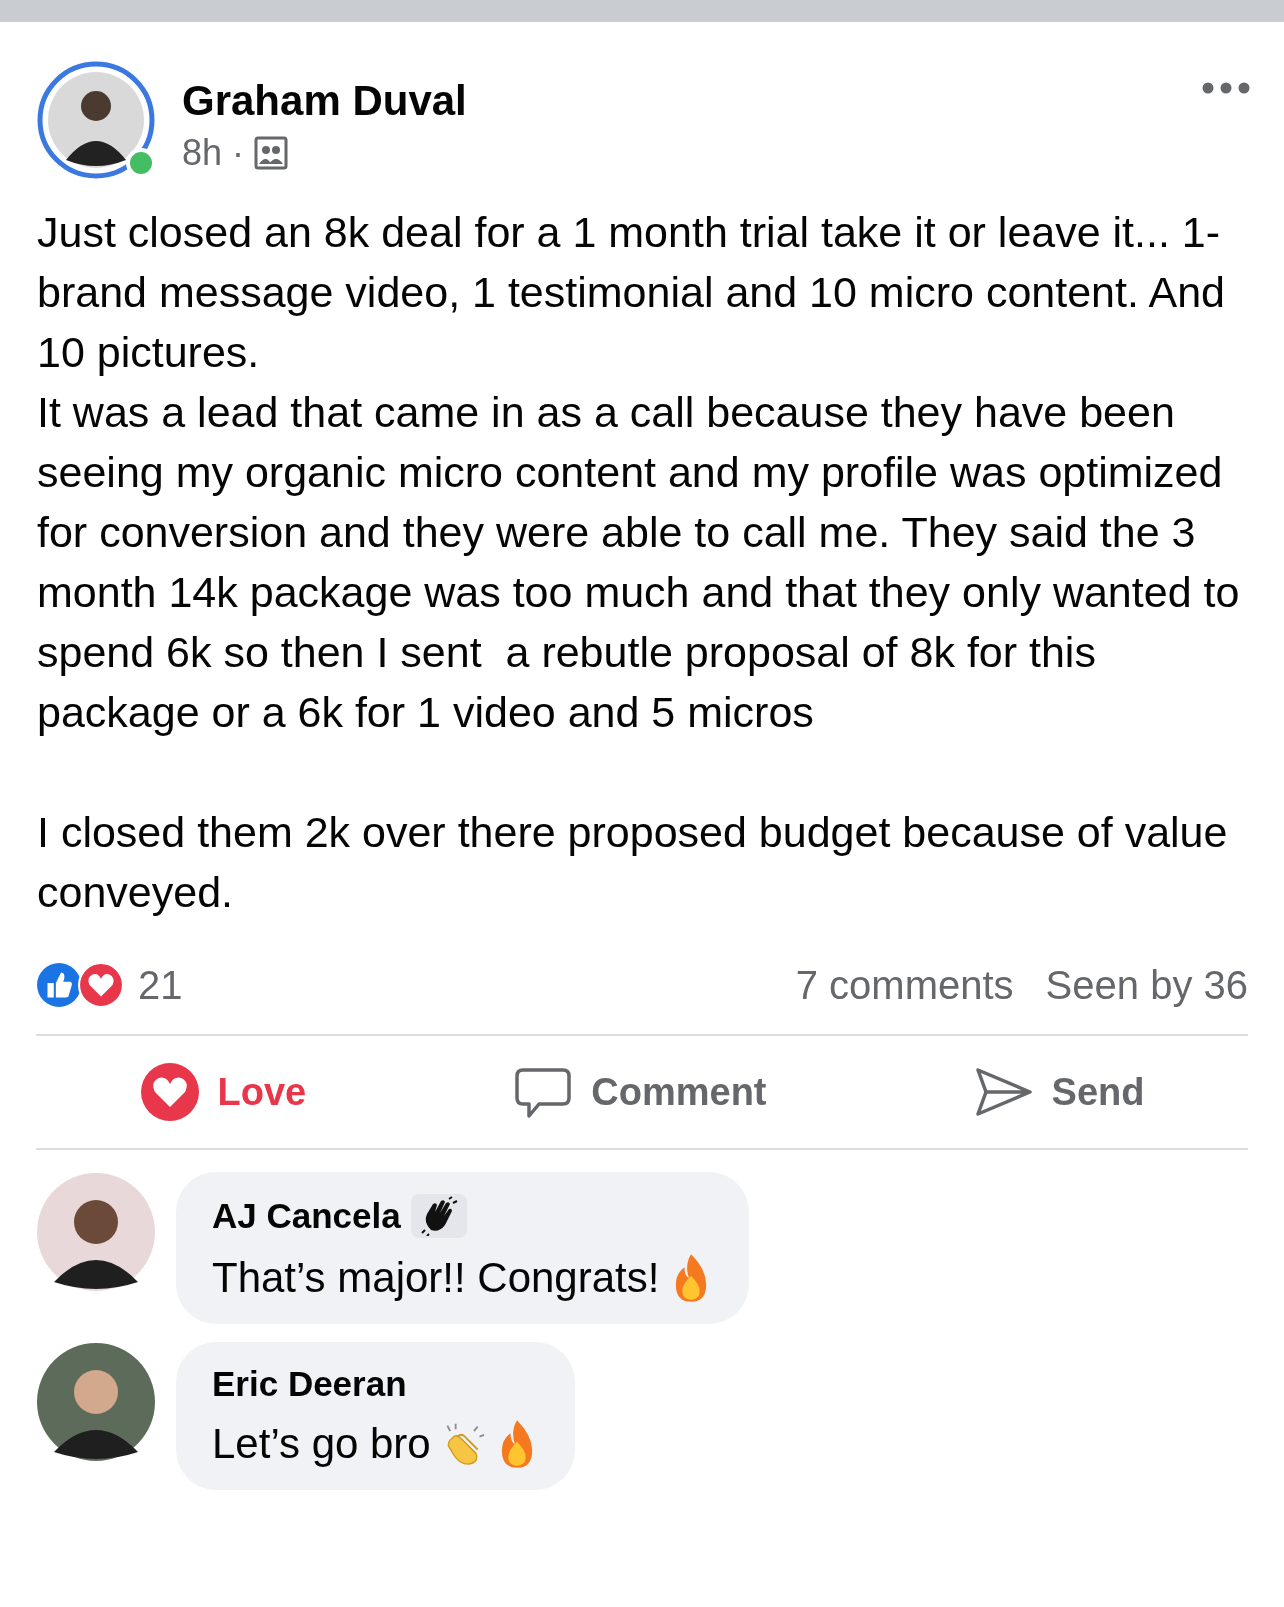 The image size is (1284, 1607). I want to click on heart-reaction-icon, so click(101, 985).